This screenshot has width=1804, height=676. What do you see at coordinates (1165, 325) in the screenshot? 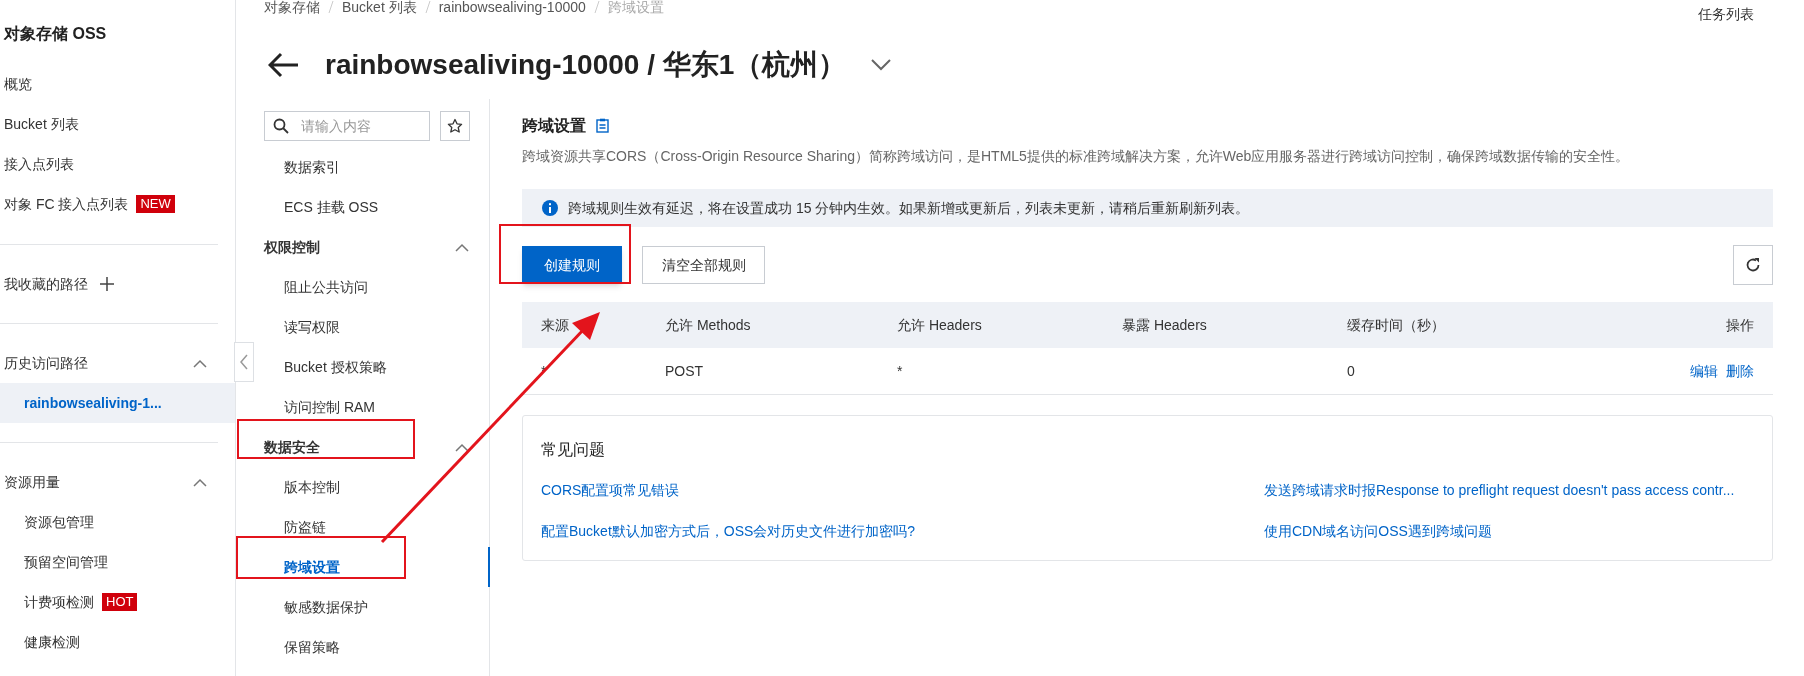
I see `column-header: 暴露 Headers` at bounding box center [1165, 325].